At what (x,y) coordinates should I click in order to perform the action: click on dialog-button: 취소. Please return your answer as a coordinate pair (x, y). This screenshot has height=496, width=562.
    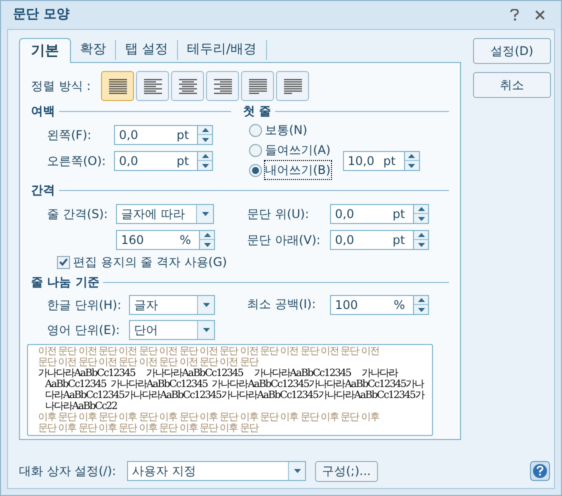
    Looking at the image, I should click on (512, 85).